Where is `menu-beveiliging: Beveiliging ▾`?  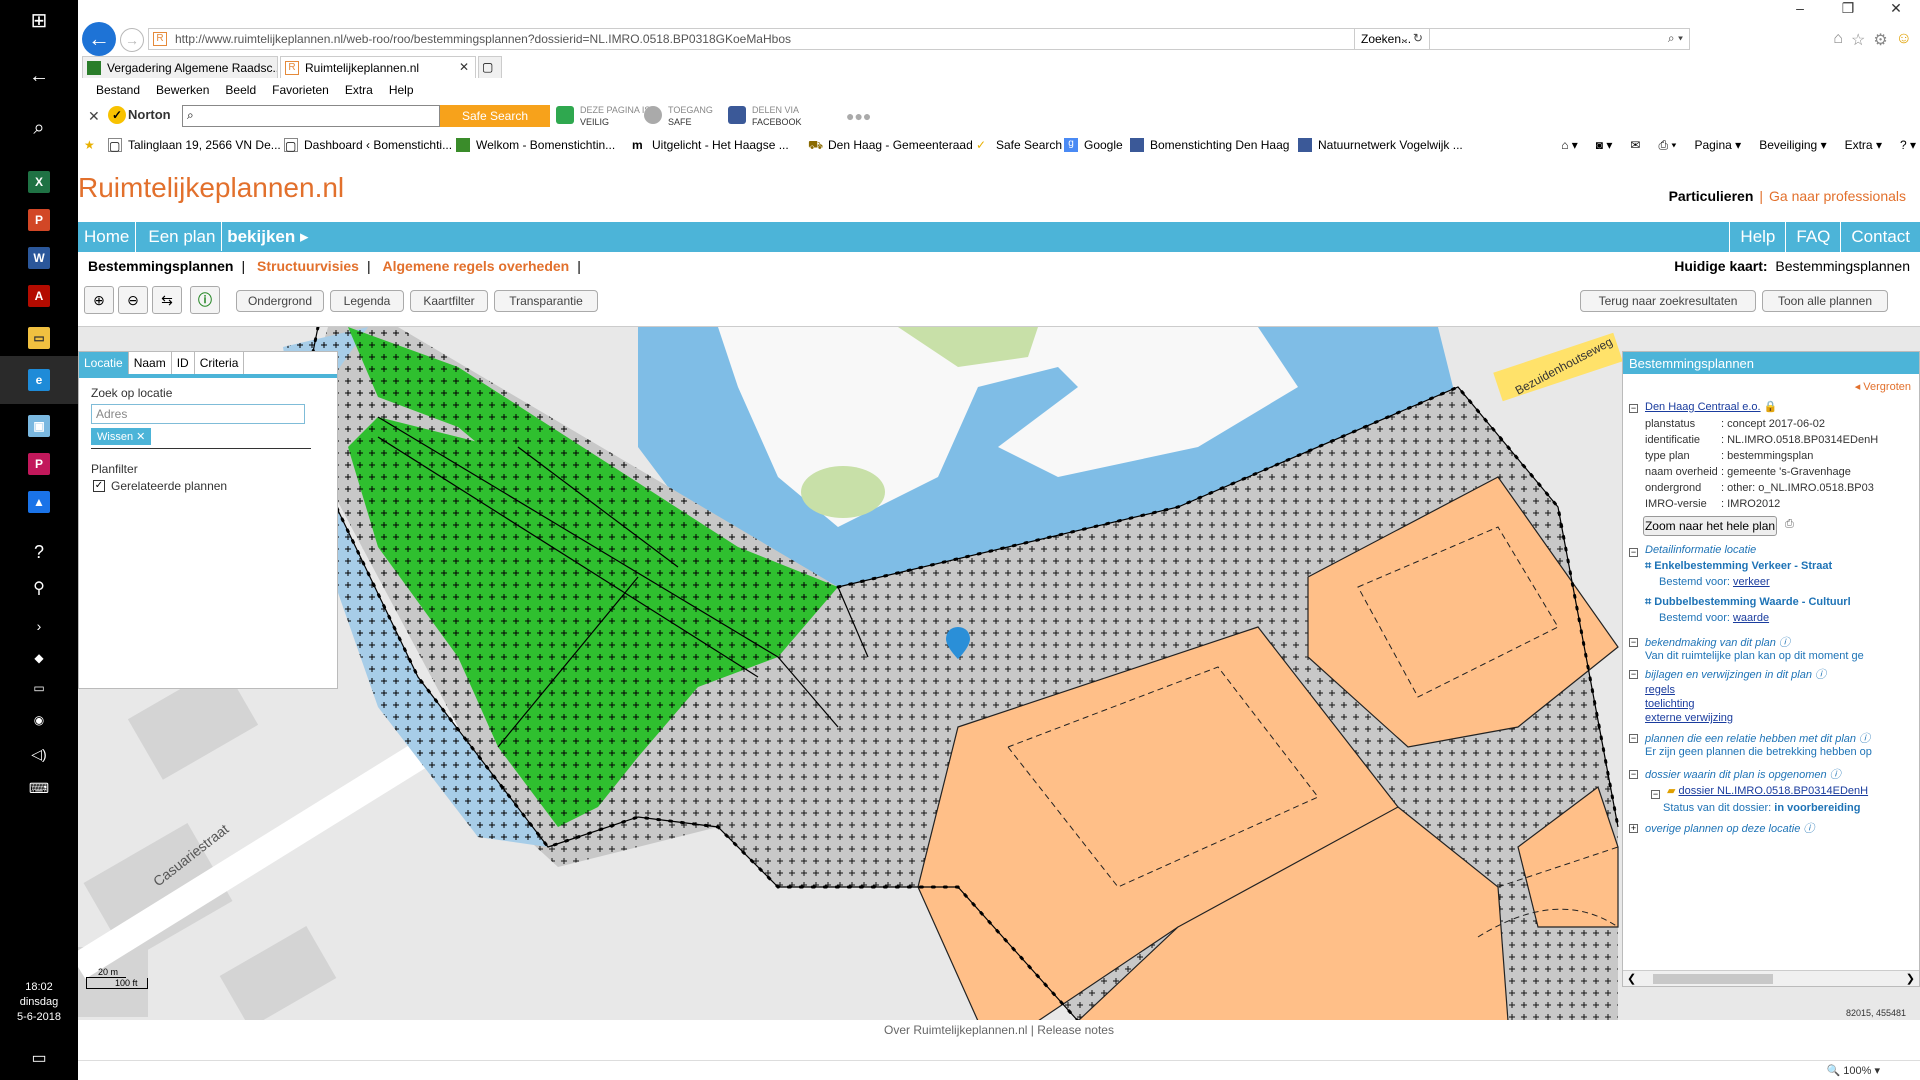
menu-beveiliging: Beveiliging ▾ is located at coordinates (1792, 145).